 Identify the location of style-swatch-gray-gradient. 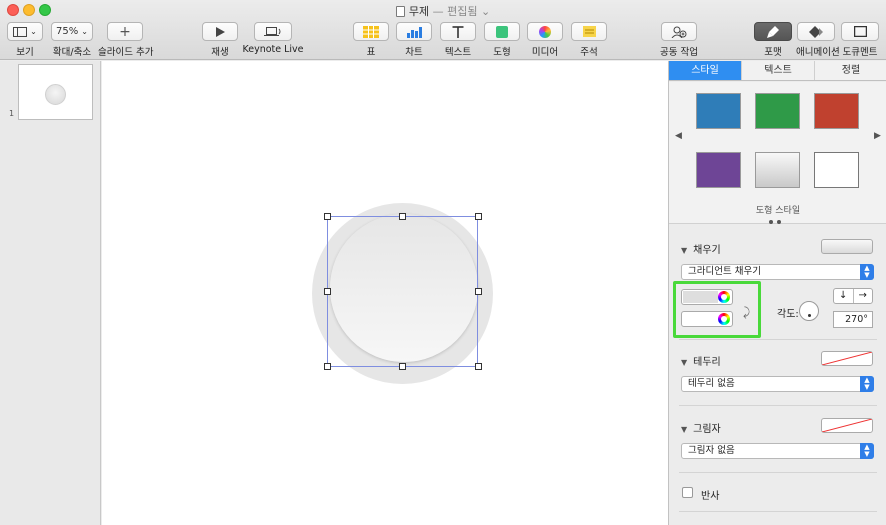
(777, 170).